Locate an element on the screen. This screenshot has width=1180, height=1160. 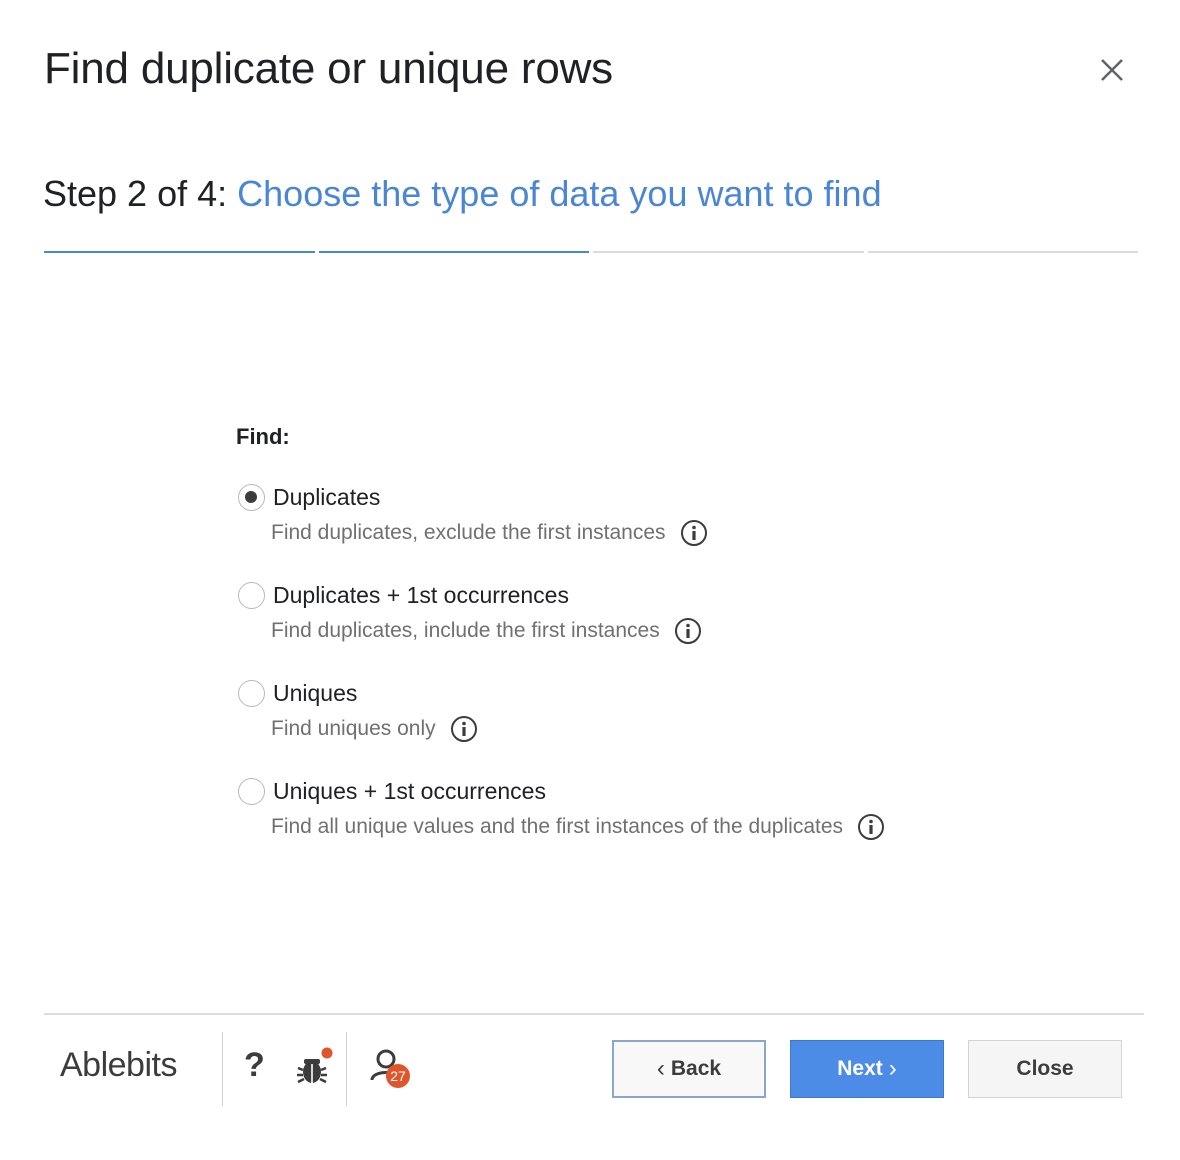
option-uniques: Uniques Find uniques only is located at coordinates (618, 727).